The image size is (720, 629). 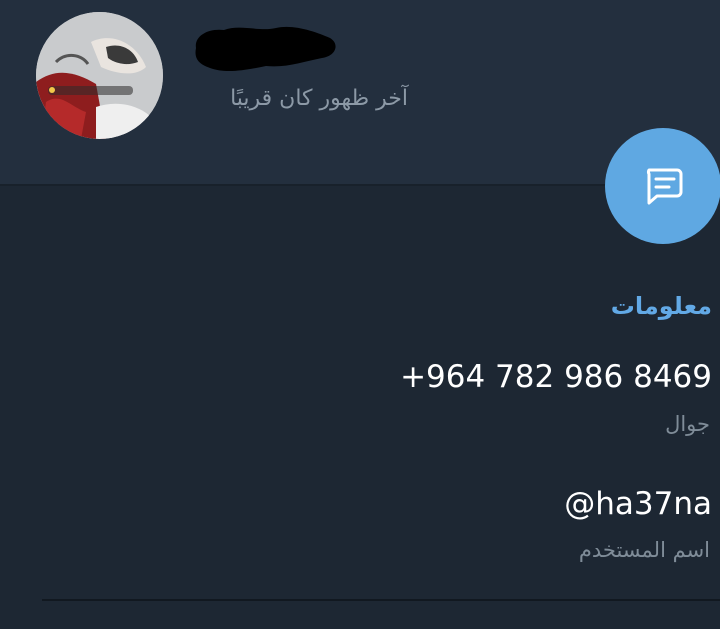 I want to click on info-section-title: معلومات, so click(x=661, y=306).